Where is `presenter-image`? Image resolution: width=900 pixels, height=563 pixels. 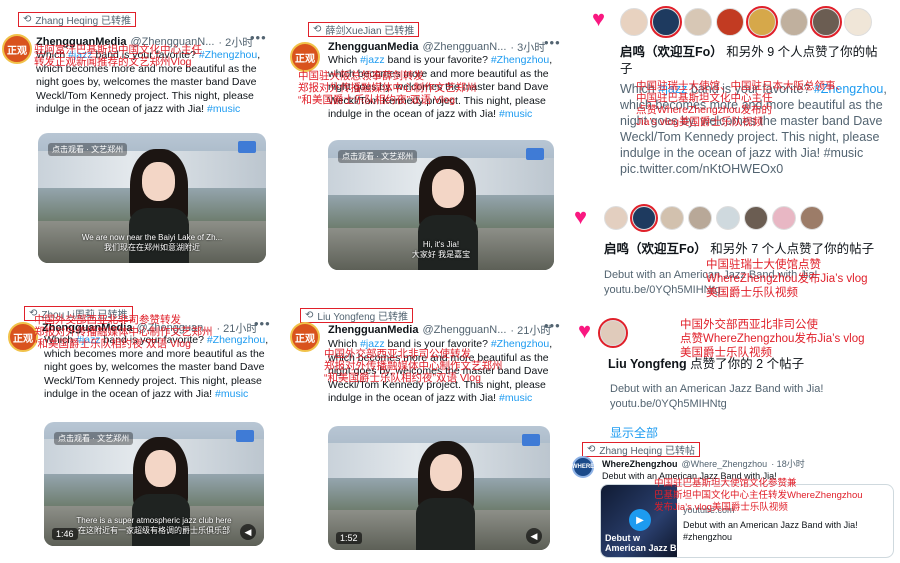 presenter-image is located at coordinates (445, 495).